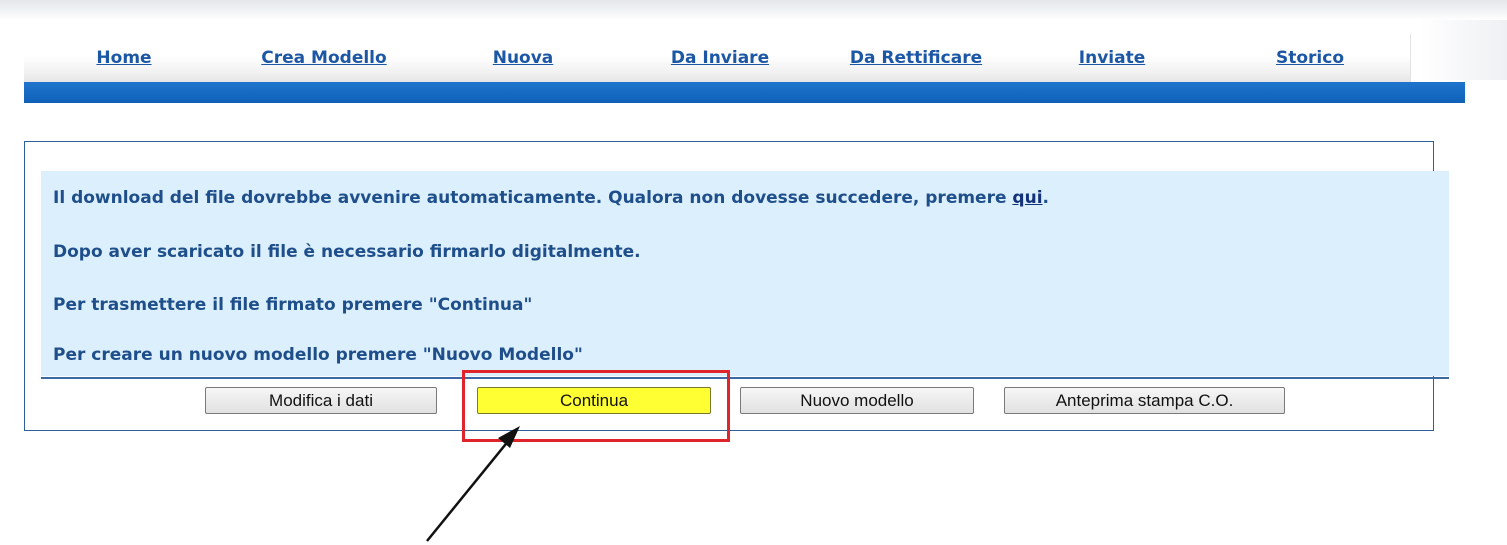  What do you see at coordinates (473, 484) in the screenshot?
I see `annotation-arrow` at bounding box center [473, 484].